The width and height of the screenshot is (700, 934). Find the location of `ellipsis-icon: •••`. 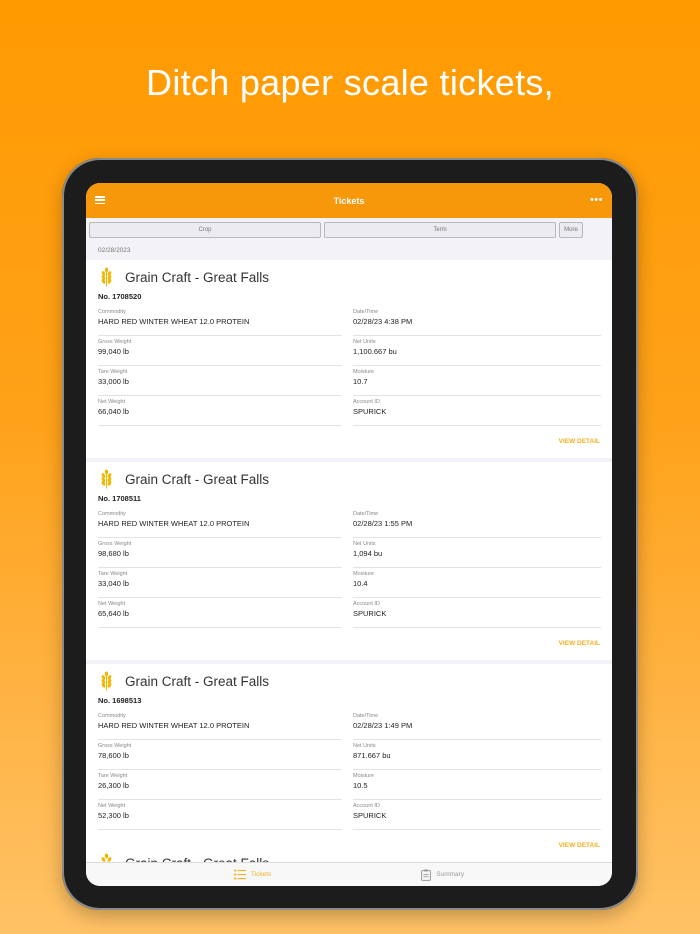

ellipsis-icon: ••• is located at coordinates (596, 200).